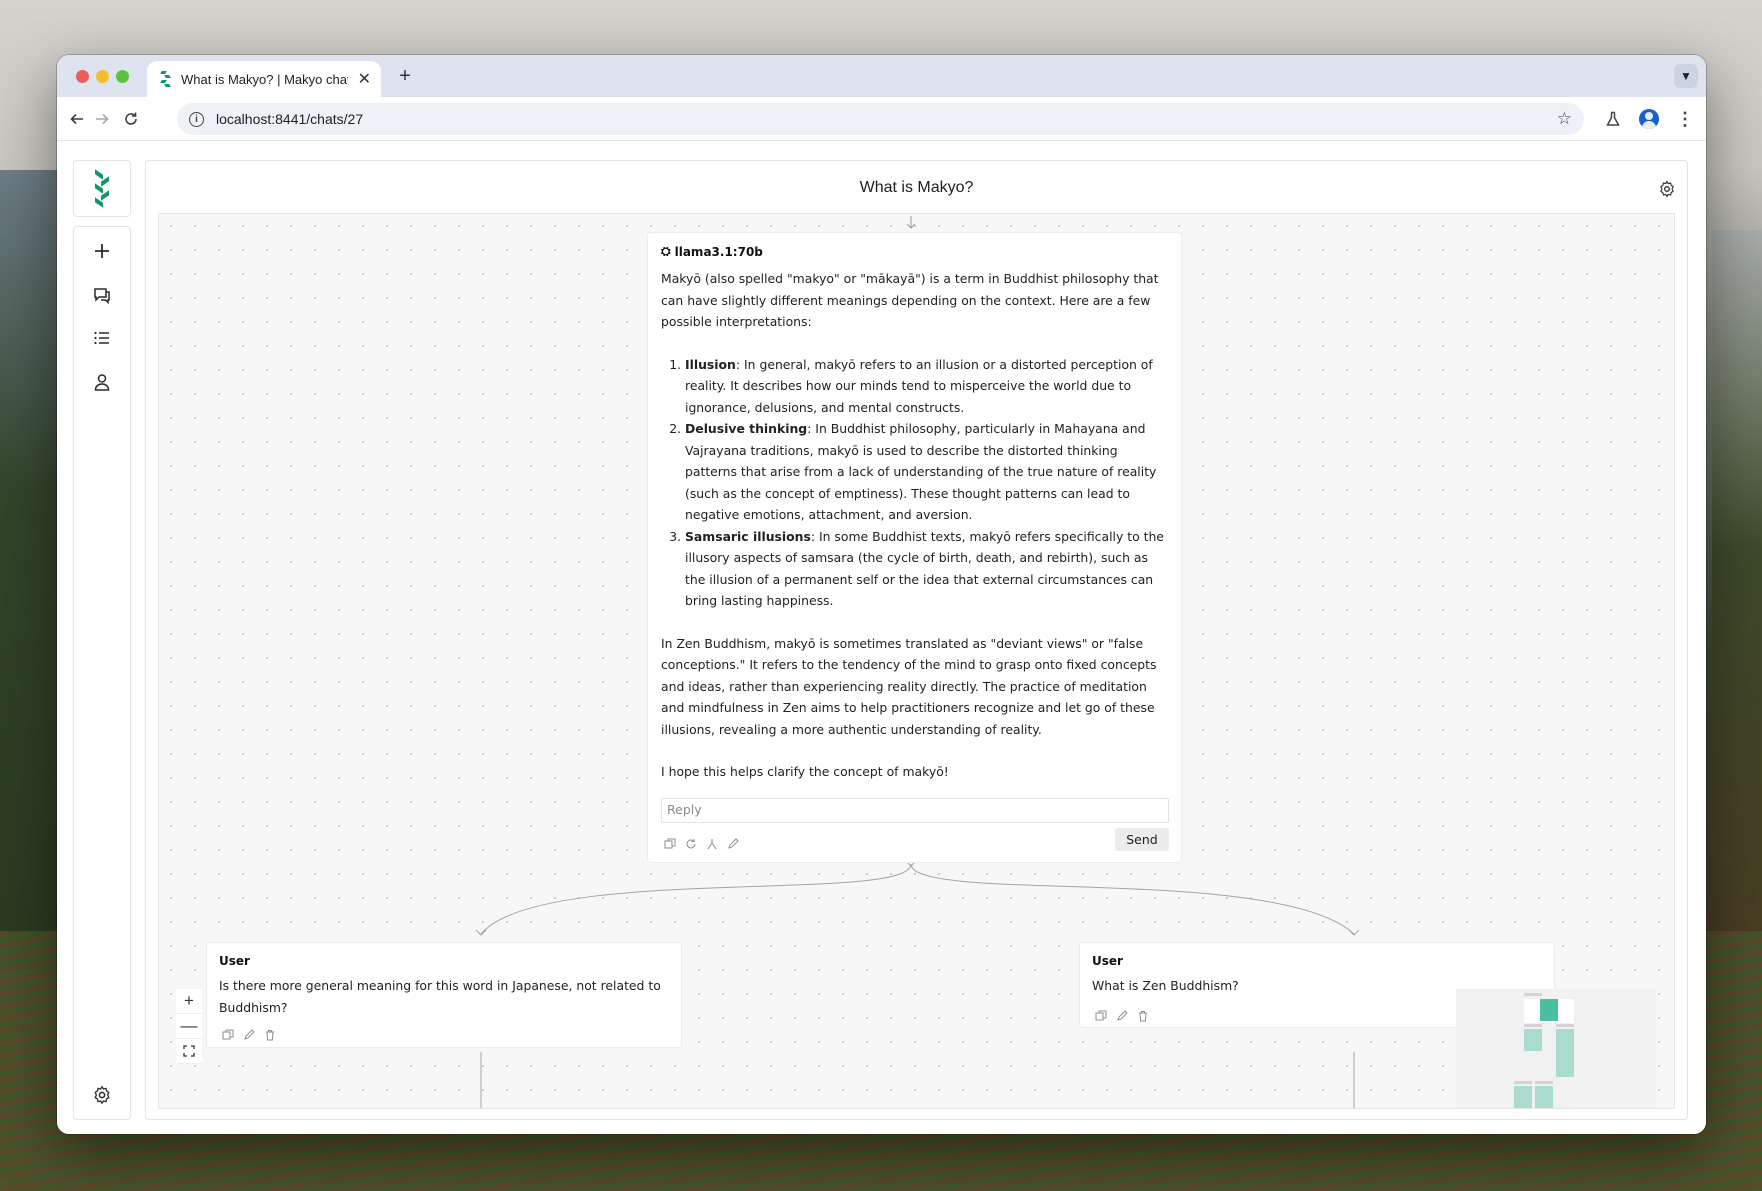  I want to click on list-item-term: Illusion, so click(710, 364).